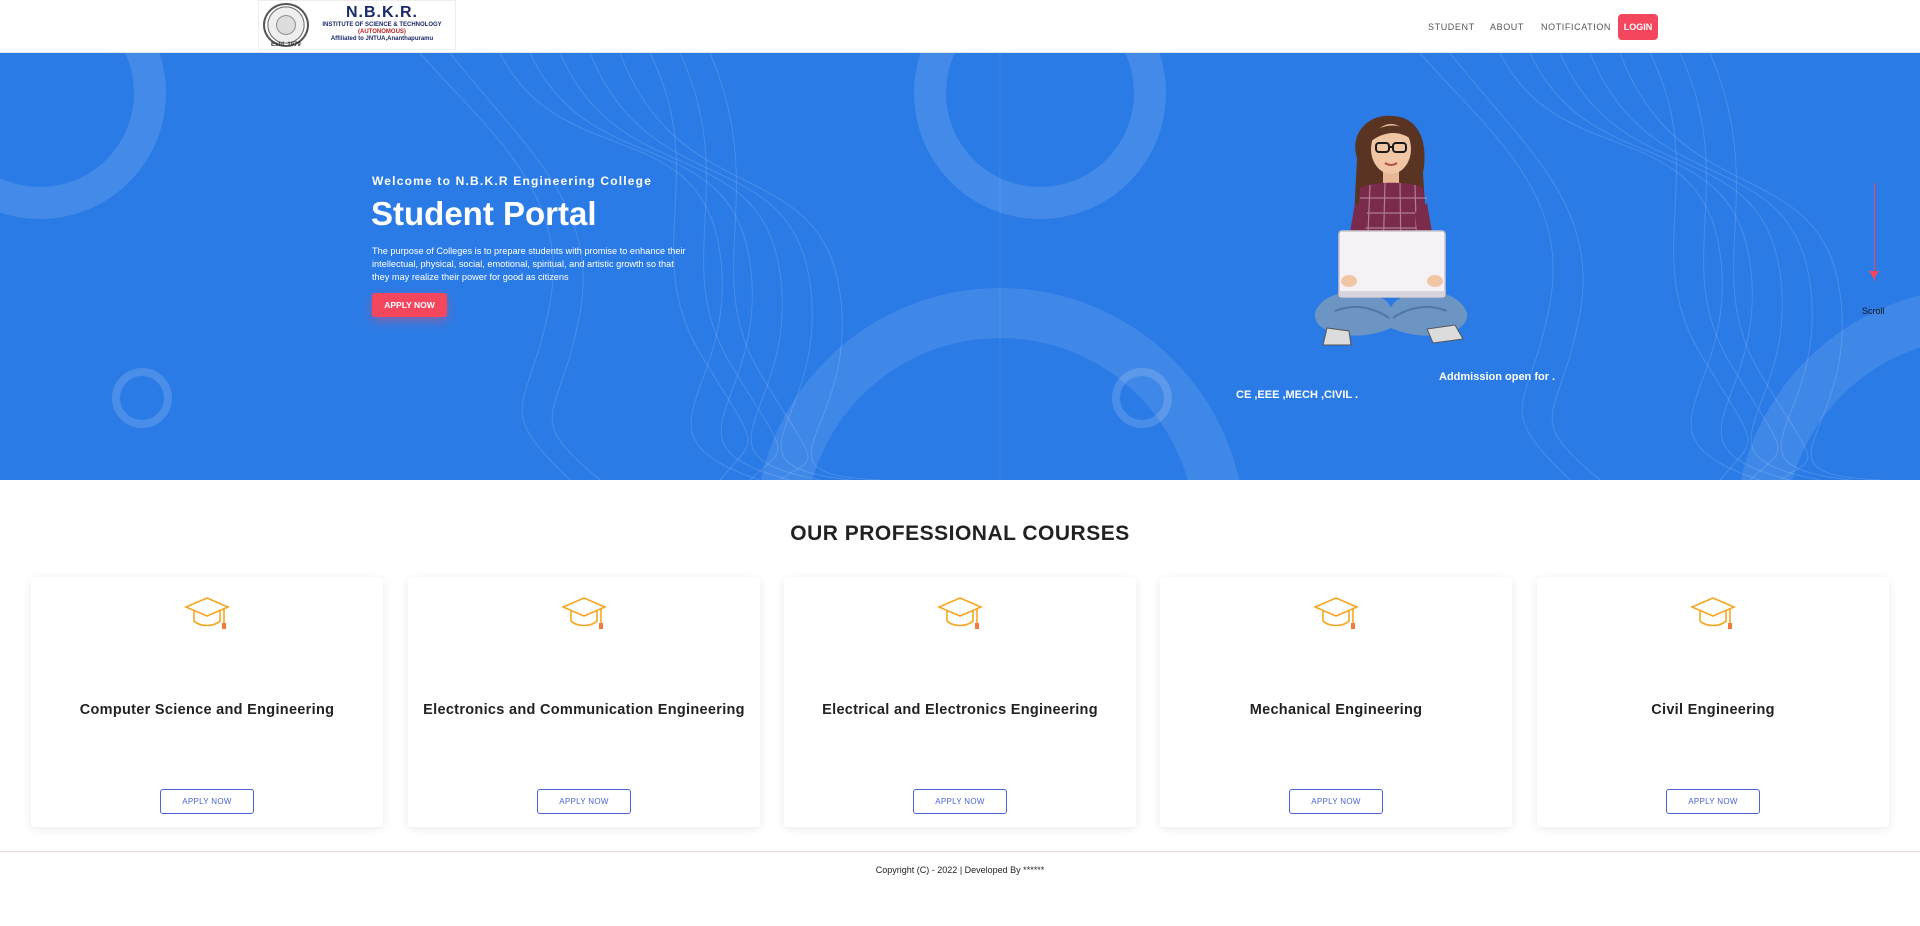 Image resolution: width=1920 pixels, height=926 pixels. I want to click on student-illustration, so click(1391, 230).